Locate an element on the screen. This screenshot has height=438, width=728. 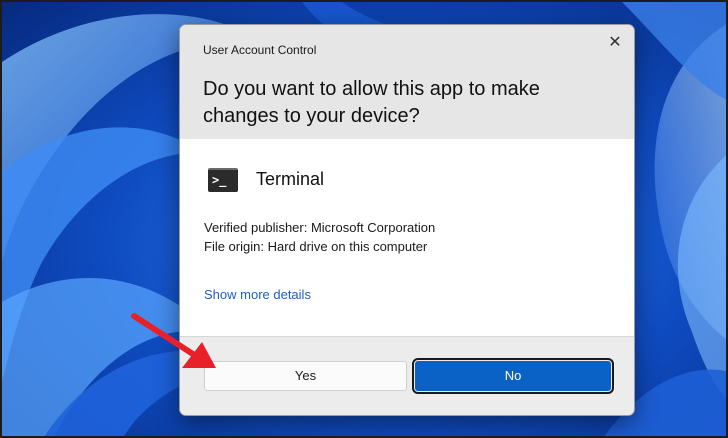
no-button: No is located at coordinates (513, 376).